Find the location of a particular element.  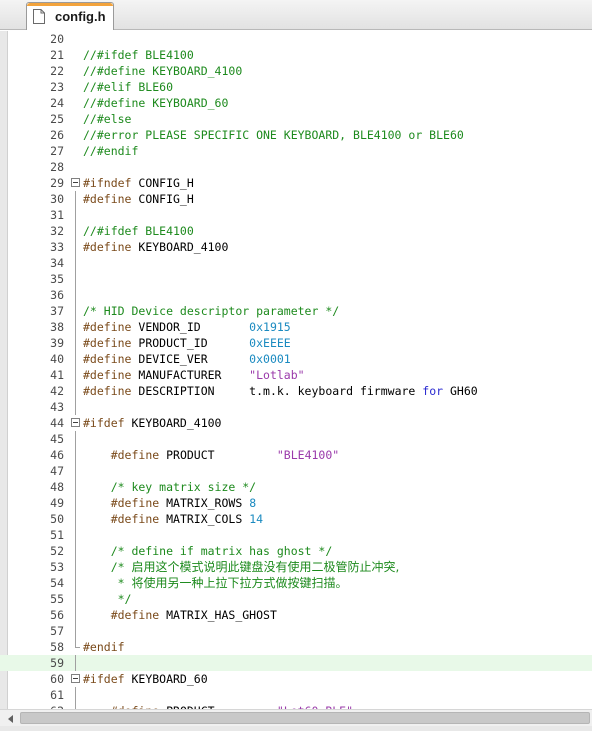

line-number: 20 is located at coordinates (57, 39).